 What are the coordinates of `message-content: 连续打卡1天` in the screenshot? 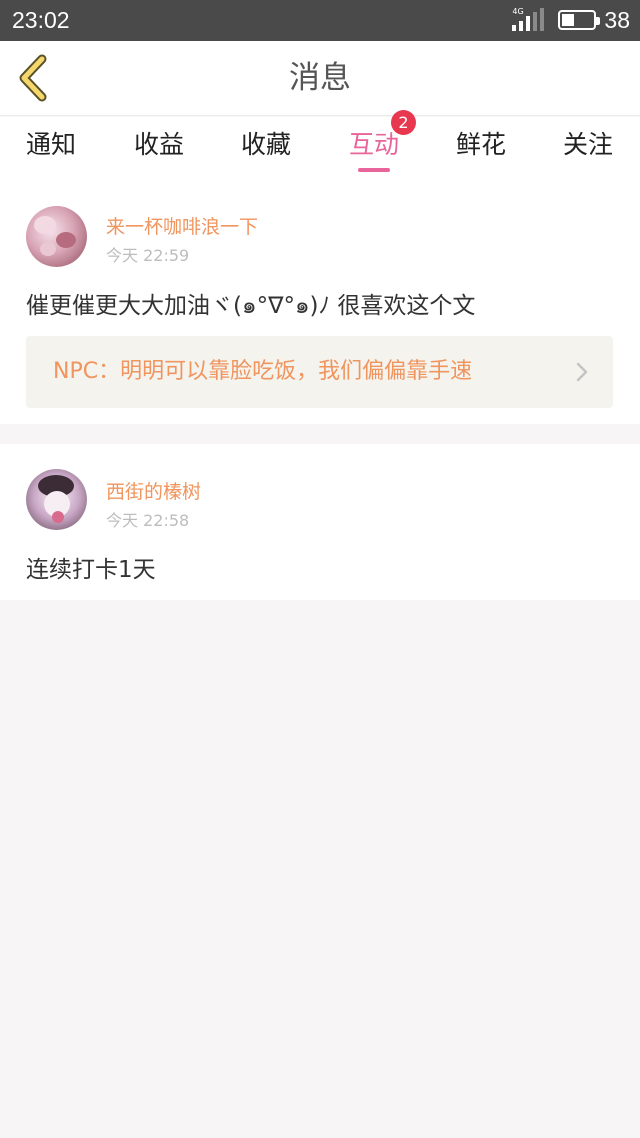 It's located at (91, 570).